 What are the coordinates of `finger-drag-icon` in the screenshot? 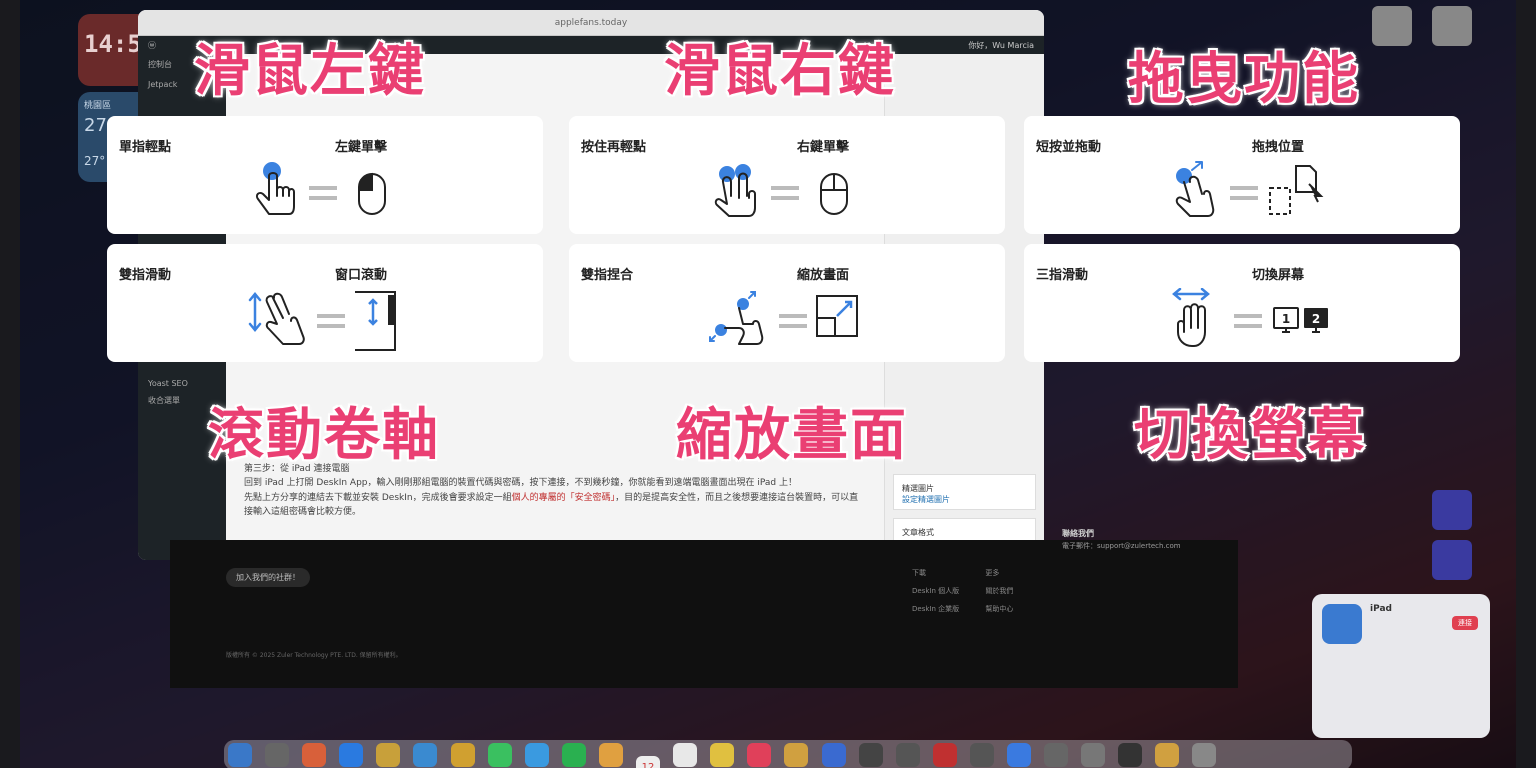 It's located at (1195, 189).